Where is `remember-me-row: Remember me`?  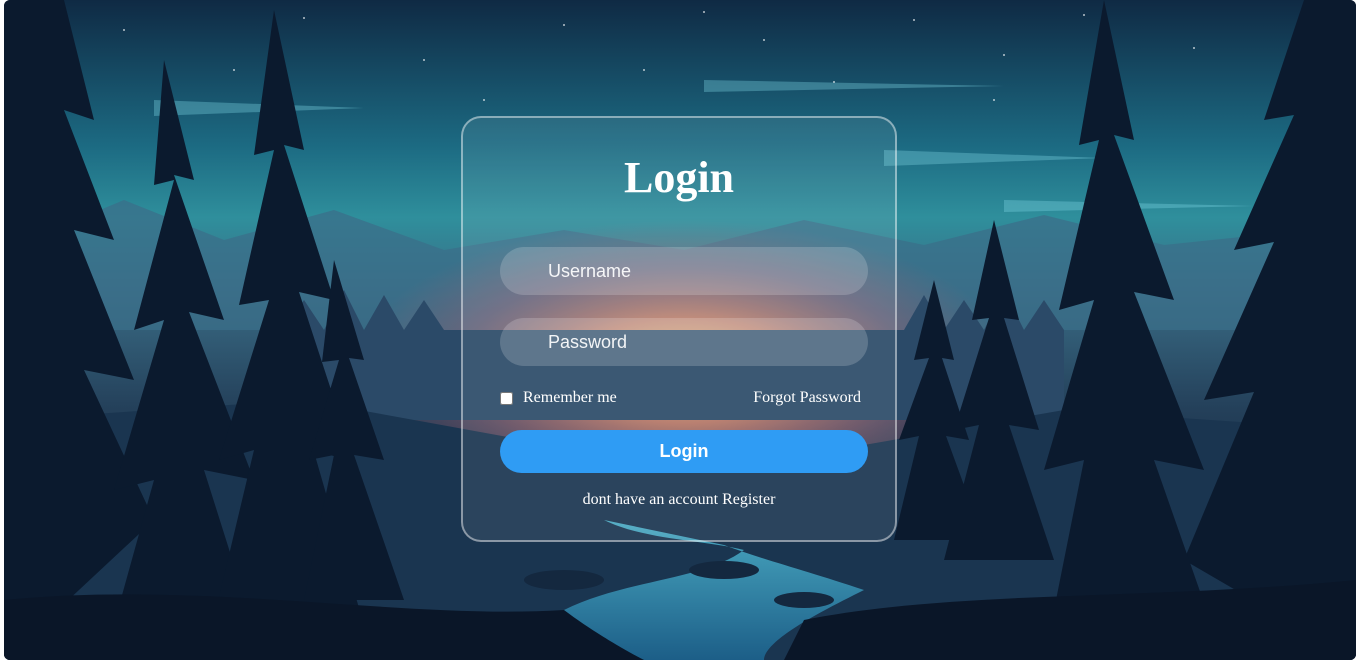 remember-me-row: Remember me is located at coordinates (558, 398).